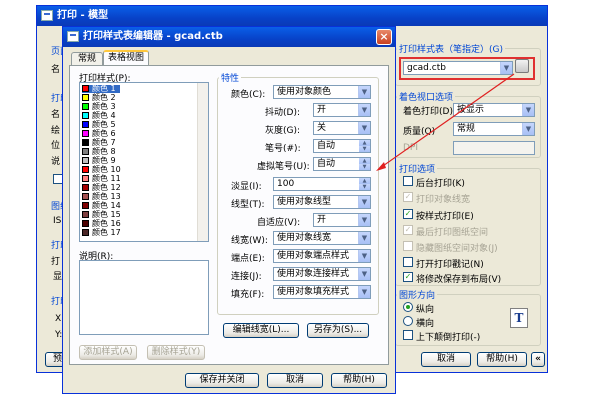 Image resolution: width=600 pixels, height=400 pixels. What do you see at coordinates (445, 122) in the screenshot?
I see `annotation-arrow` at bounding box center [445, 122].